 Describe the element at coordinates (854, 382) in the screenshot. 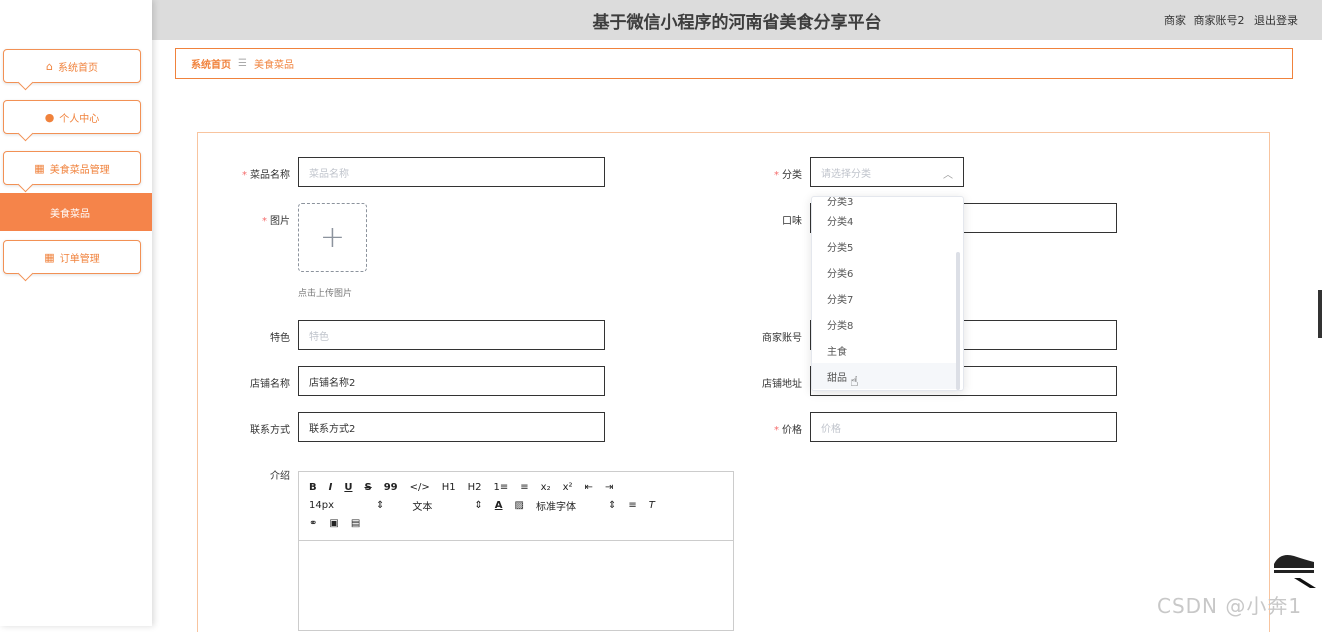

I see `hand-cursor-icon: ☝` at that location.